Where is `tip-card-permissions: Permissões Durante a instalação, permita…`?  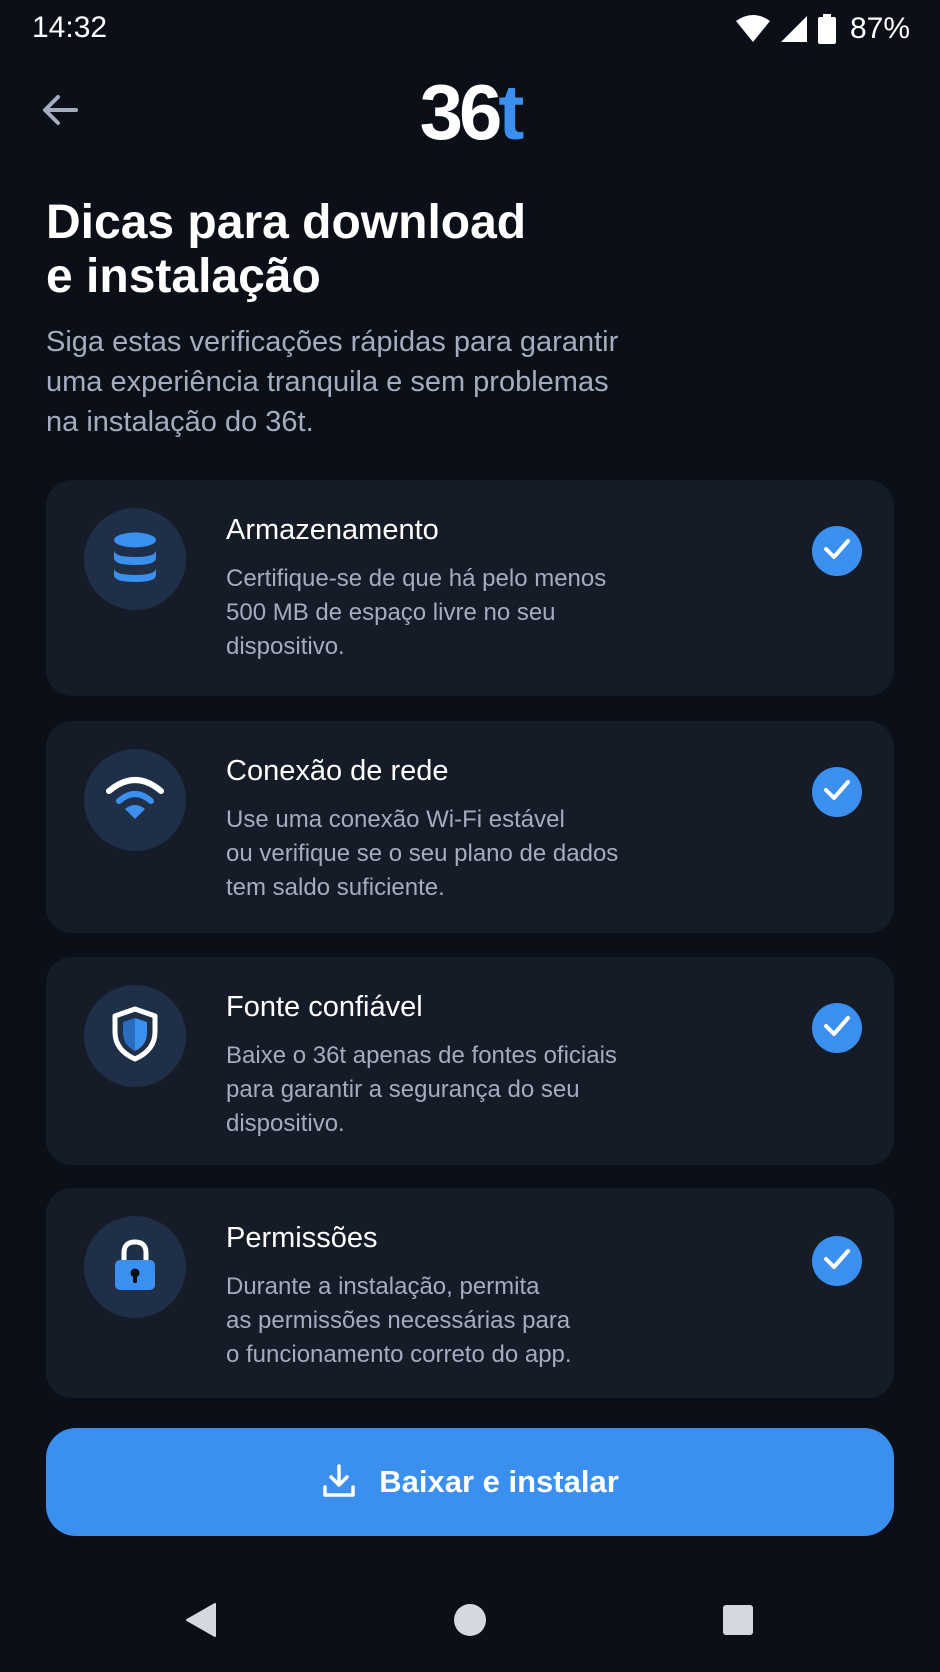
tip-card-permissions: Permissões Durante a instalação, permita… is located at coordinates (470, 1293).